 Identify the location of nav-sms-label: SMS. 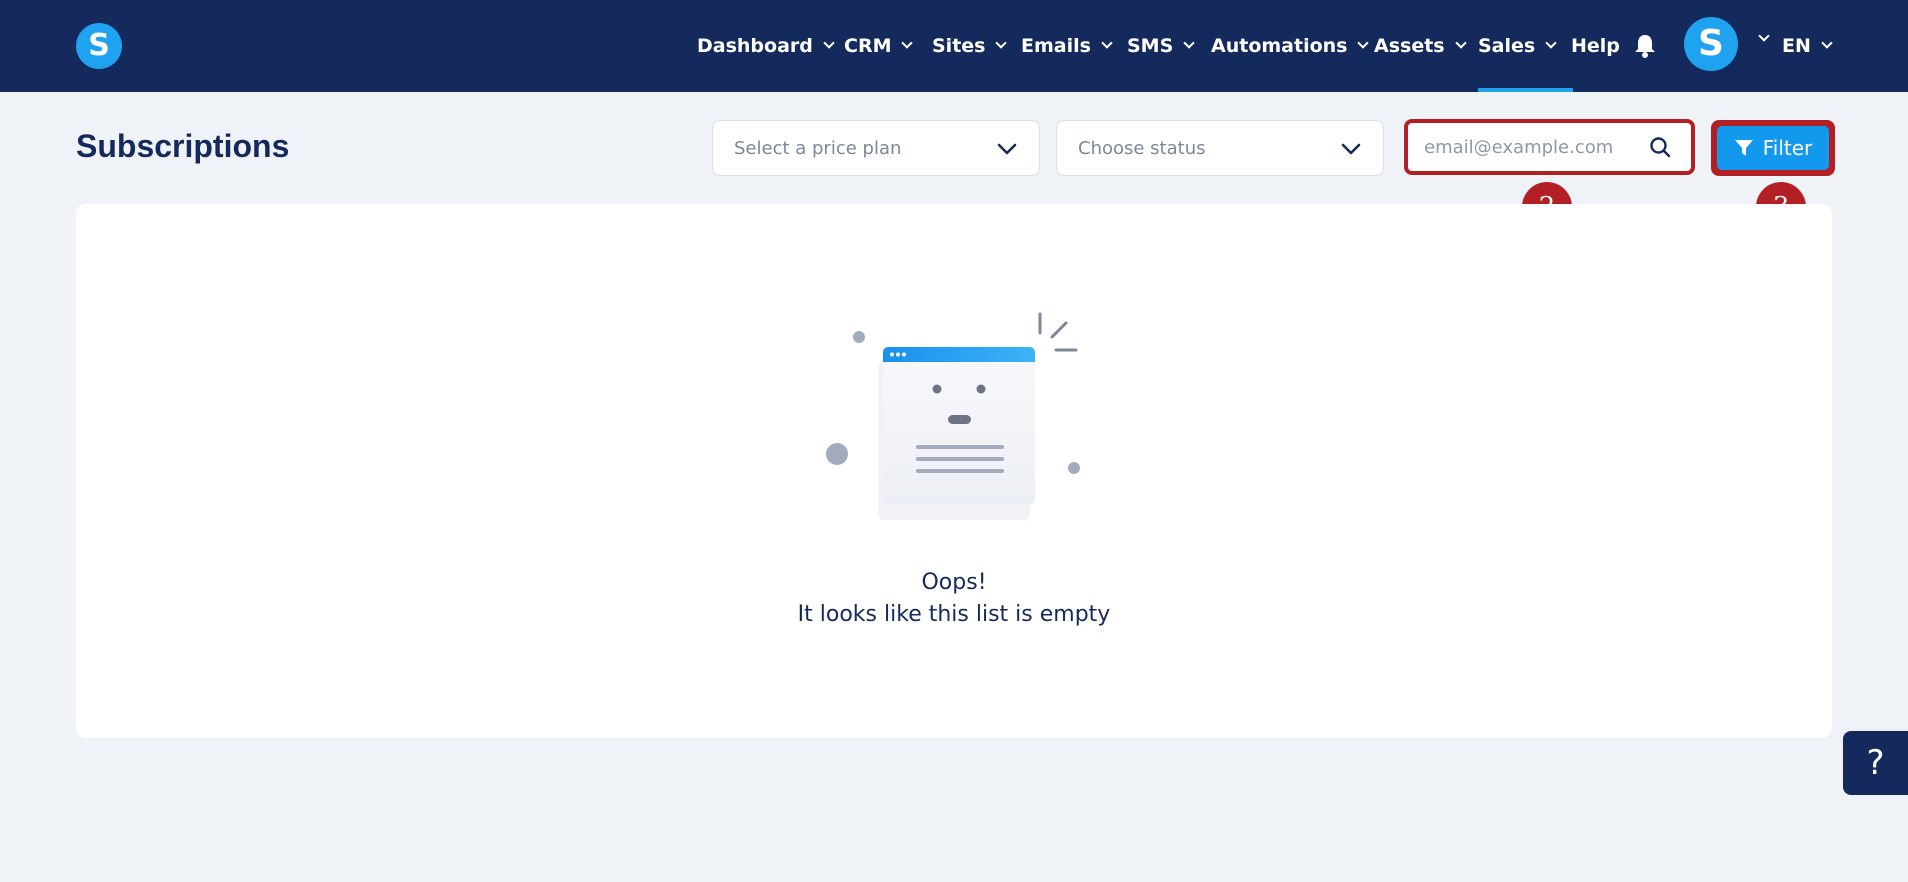
(1150, 46).